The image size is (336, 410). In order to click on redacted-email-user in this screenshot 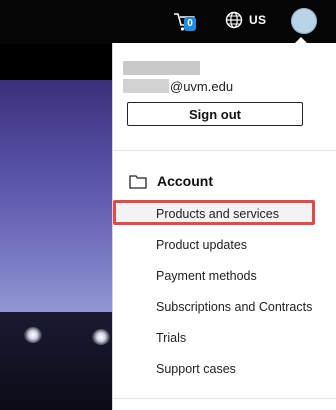, I will do `click(146, 86)`.